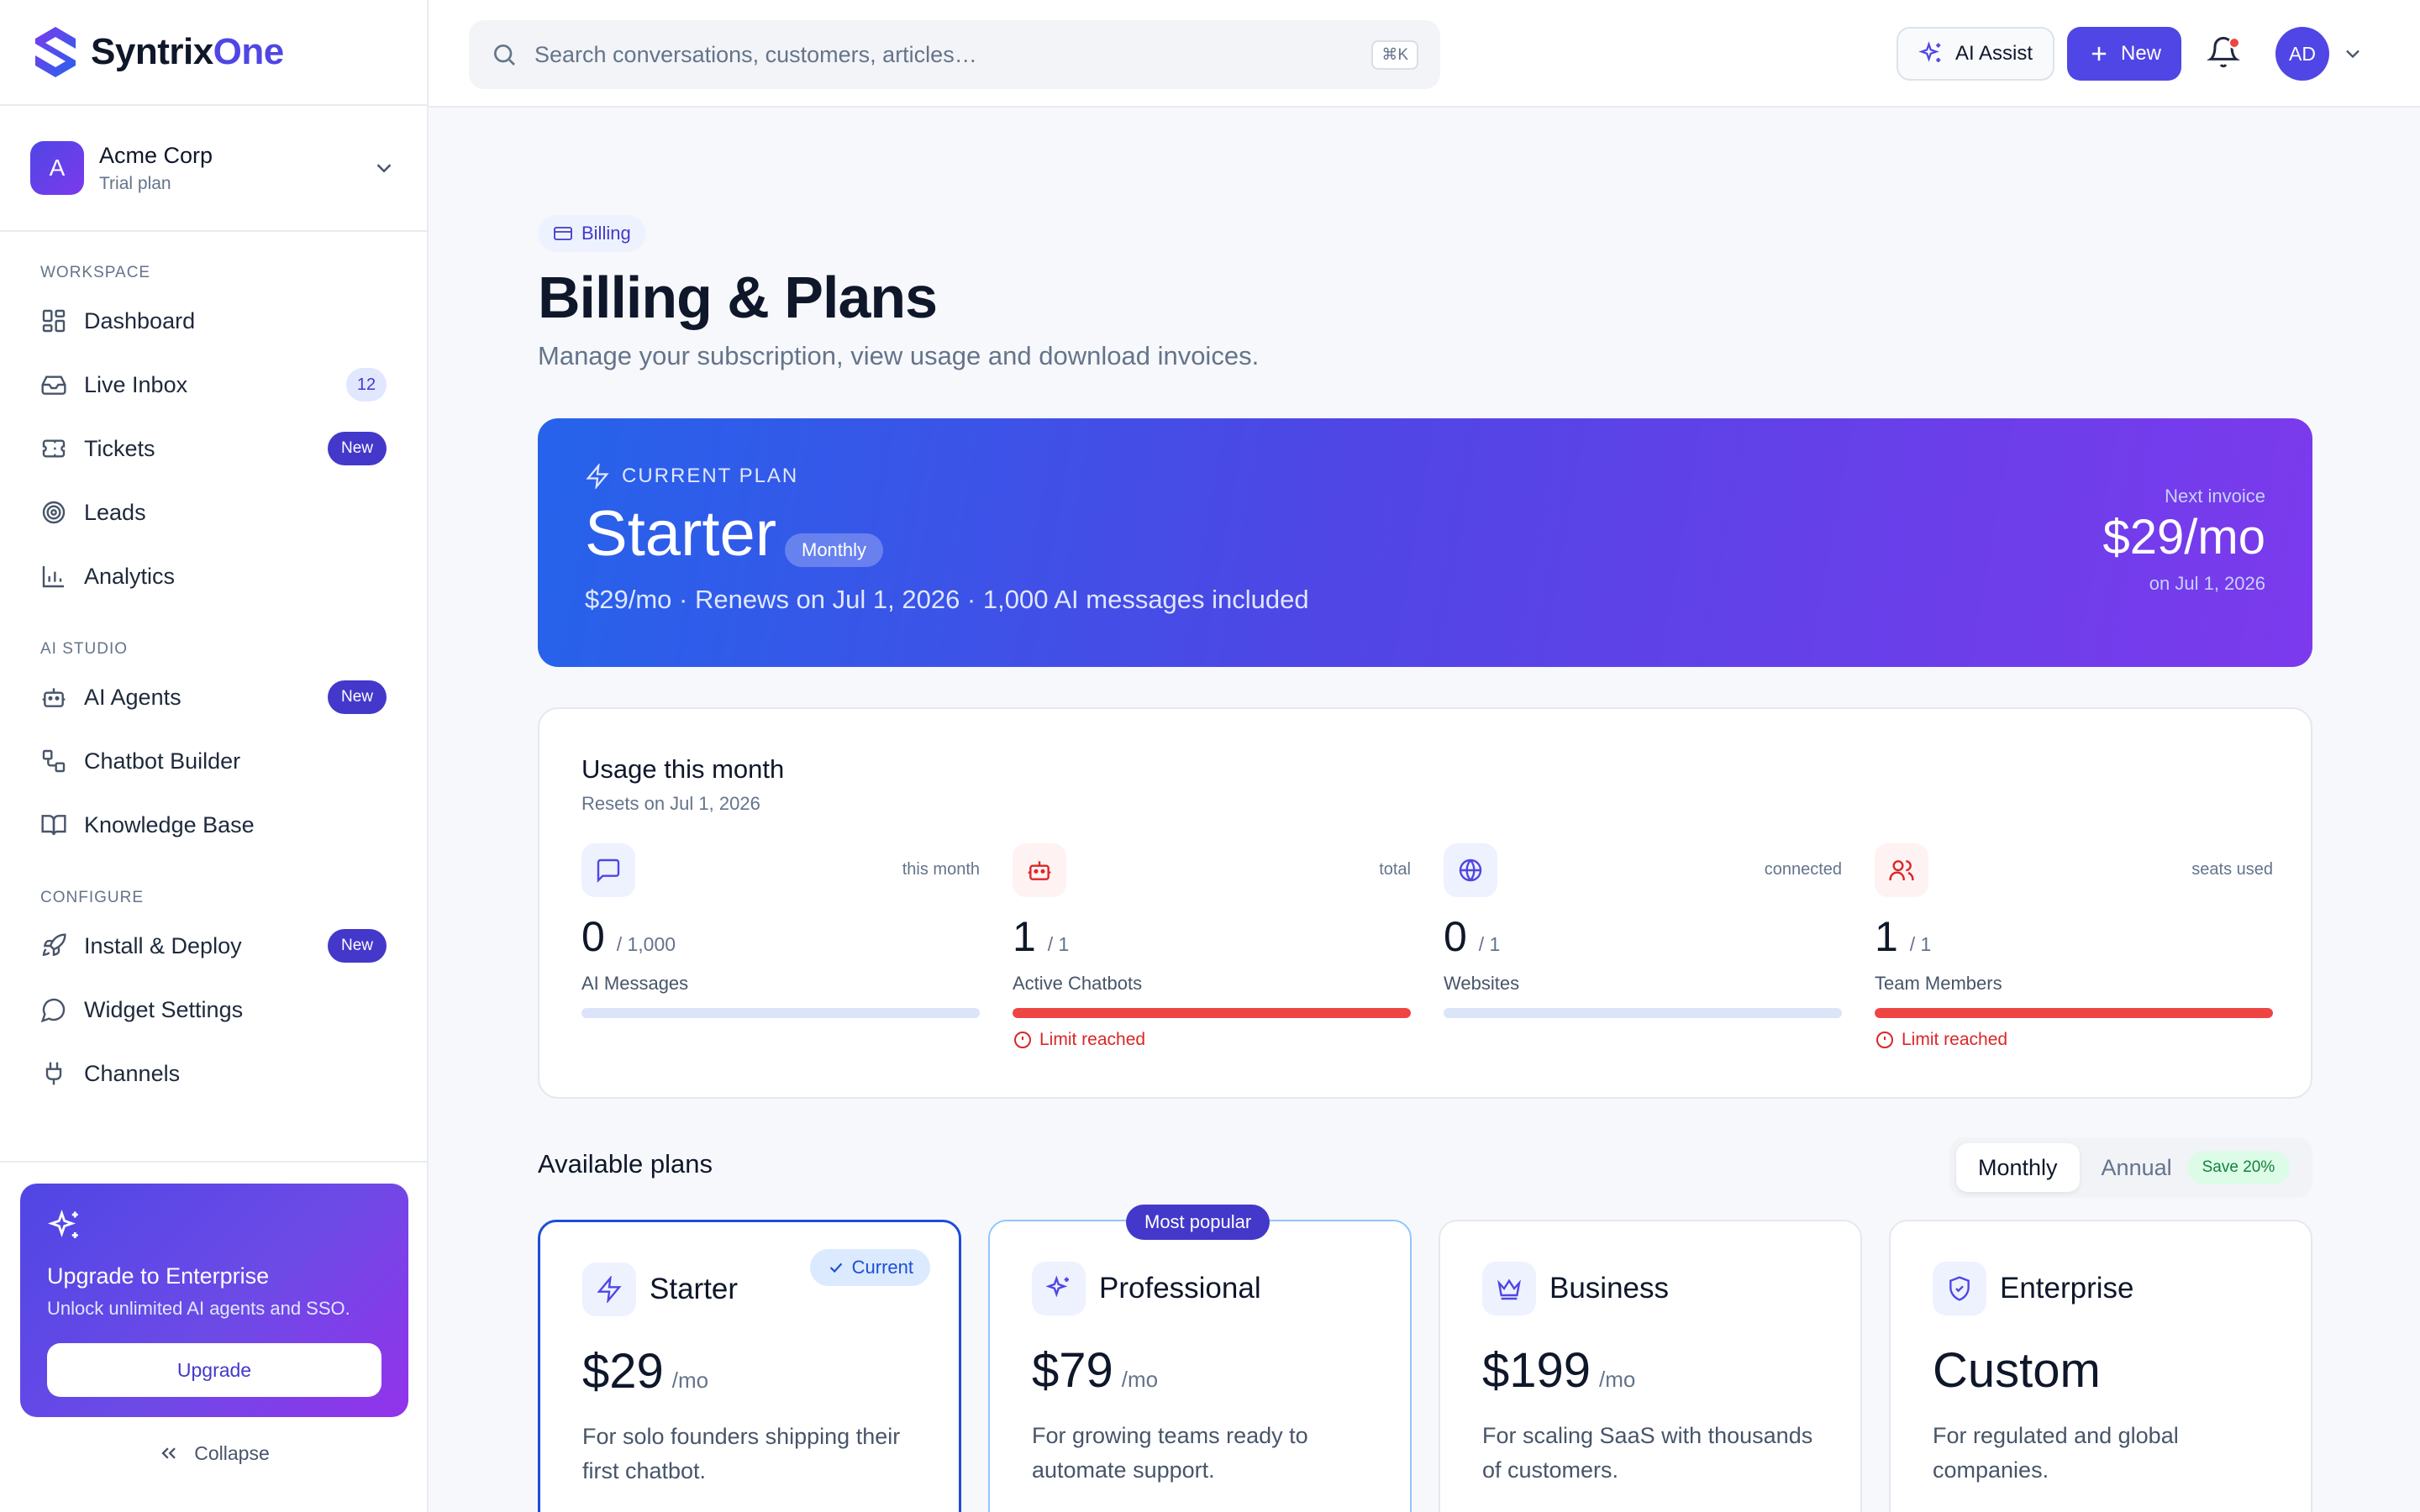 The height and width of the screenshot is (1512, 2420). What do you see at coordinates (941, 869) in the screenshot?
I see `meter-period: this month` at bounding box center [941, 869].